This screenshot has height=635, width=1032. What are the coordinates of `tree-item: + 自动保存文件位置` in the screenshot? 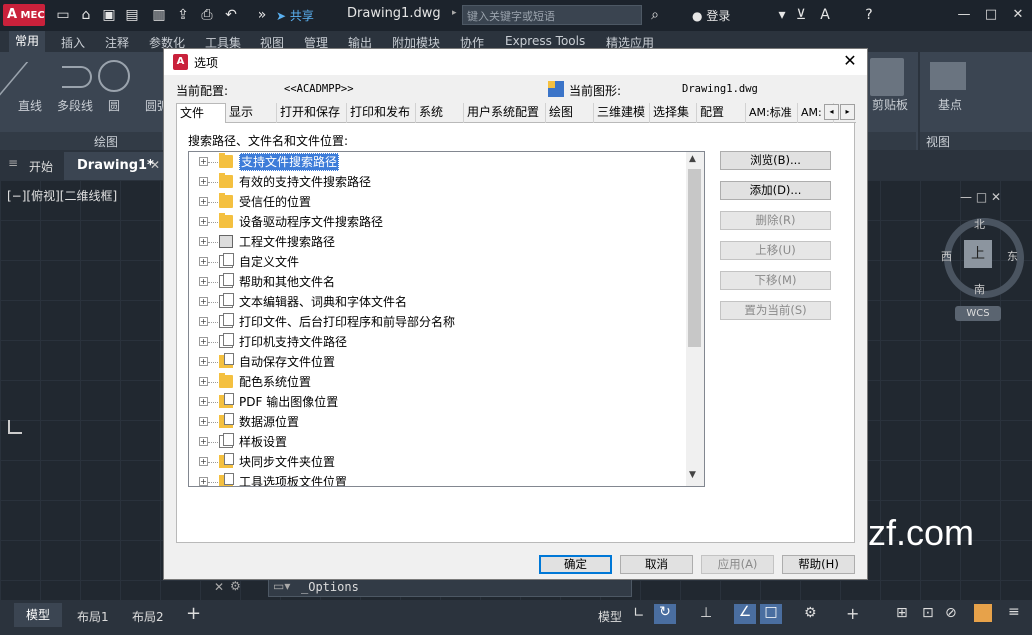 It's located at (438, 362).